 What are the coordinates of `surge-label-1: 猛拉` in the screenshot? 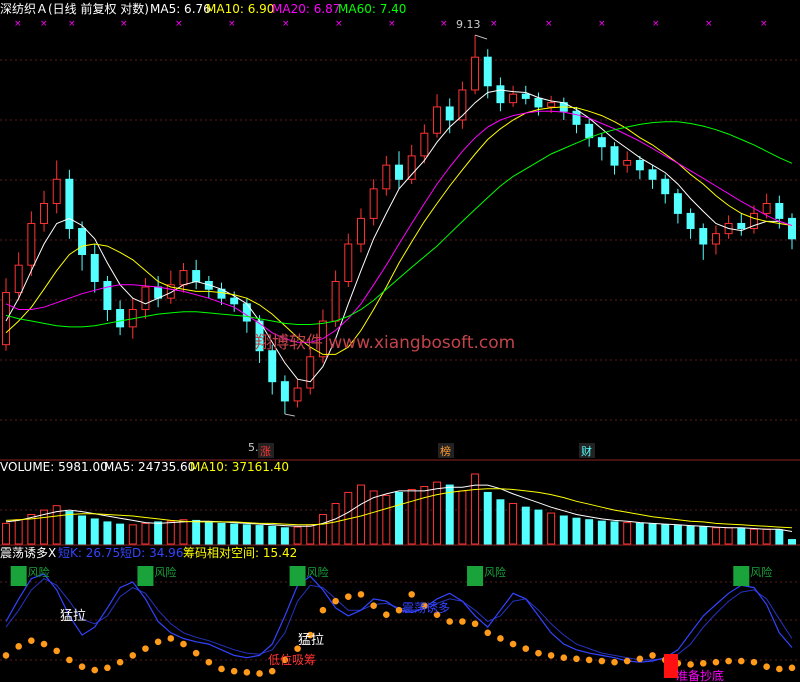 It's located at (73, 616).